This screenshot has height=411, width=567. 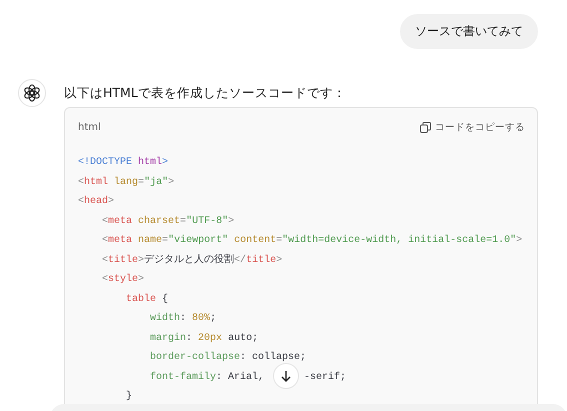 What do you see at coordinates (123, 279) in the screenshot?
I see `code-token: style` at bounding box center [123, 279].